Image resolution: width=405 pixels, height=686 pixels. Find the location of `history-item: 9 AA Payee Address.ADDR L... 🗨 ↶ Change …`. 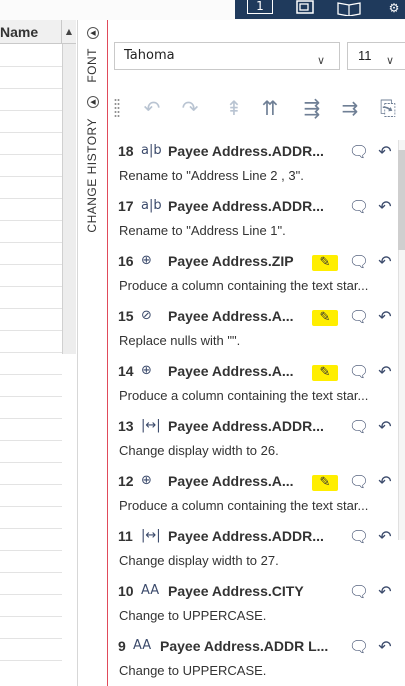

history-item: 9 AA Payee Address.ADDR L... 🗨 ↶ Change … is located at coordinates (255, 656).